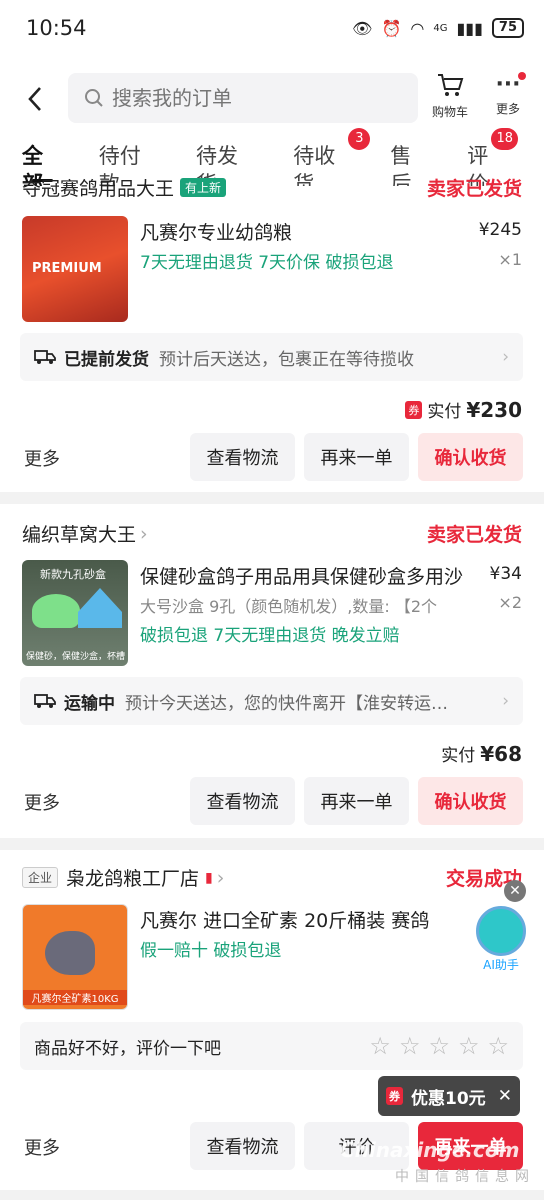  What do you see at coordinates (450, 96) in the screenshot?
I see `cart-button: 购物车` at bounding box center [450, 96].